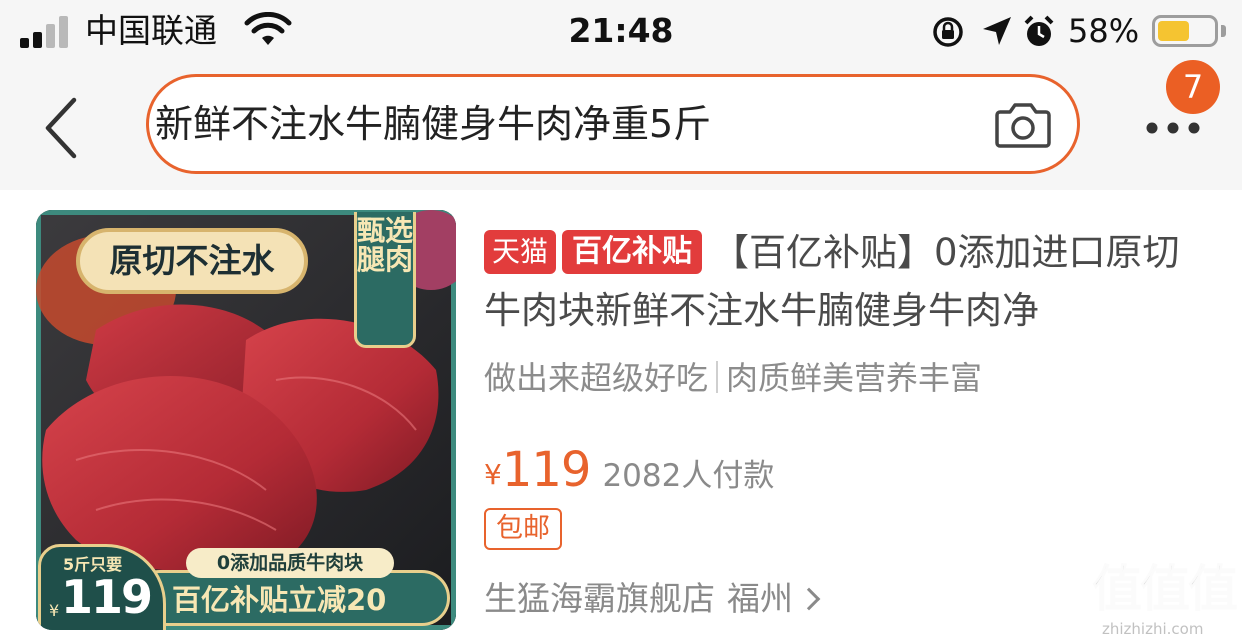 This screenshot has height=643, width=1242. I want to click on image-vertical-label: 甄选腿肉, so click(385, 280).